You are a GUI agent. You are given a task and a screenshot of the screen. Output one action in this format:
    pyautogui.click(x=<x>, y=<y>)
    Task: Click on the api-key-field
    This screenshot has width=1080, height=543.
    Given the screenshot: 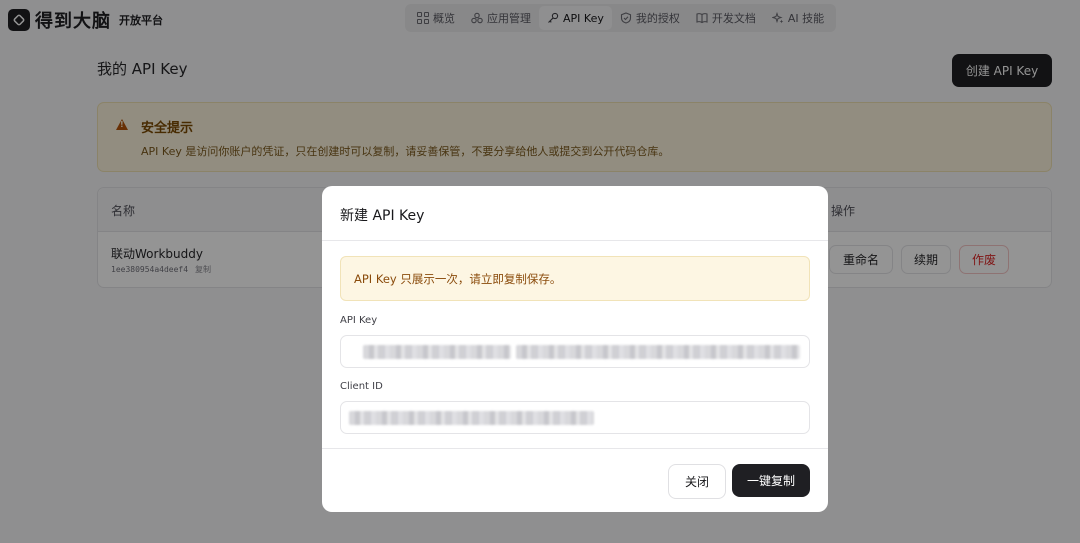 What is the action you would take?
    pyautogui.click(x=575, y=351)
    